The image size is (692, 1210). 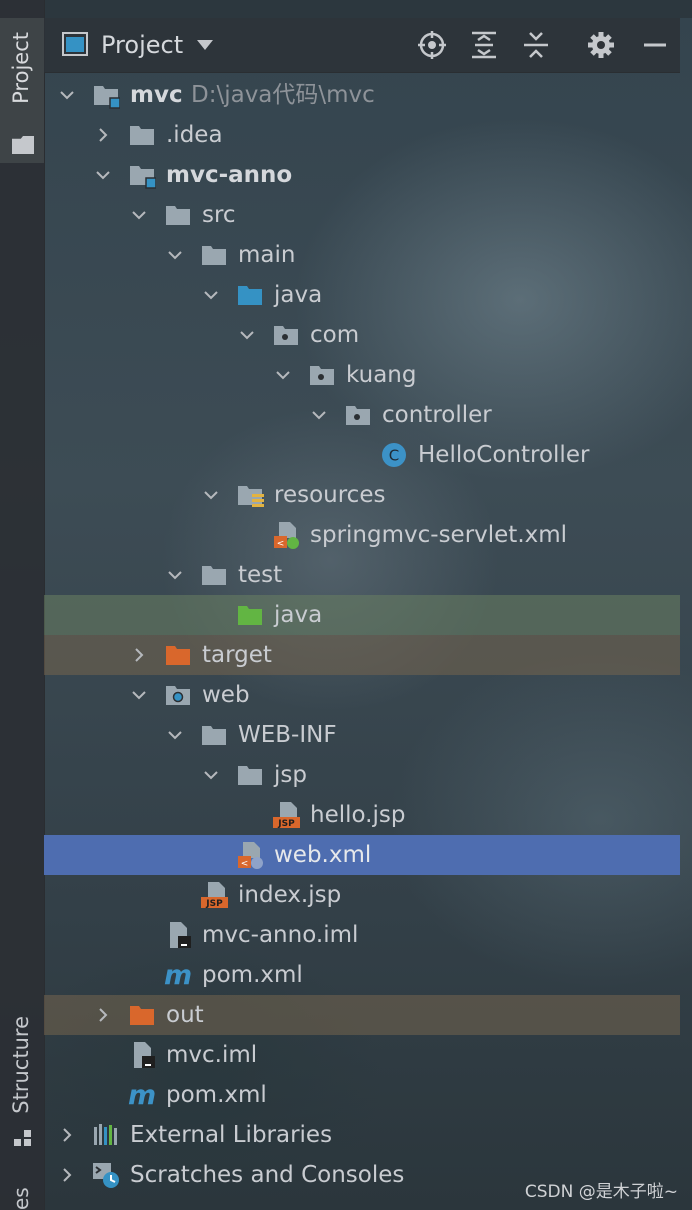 I want to click on collapse-all-icon, so click(x=536, y=45).